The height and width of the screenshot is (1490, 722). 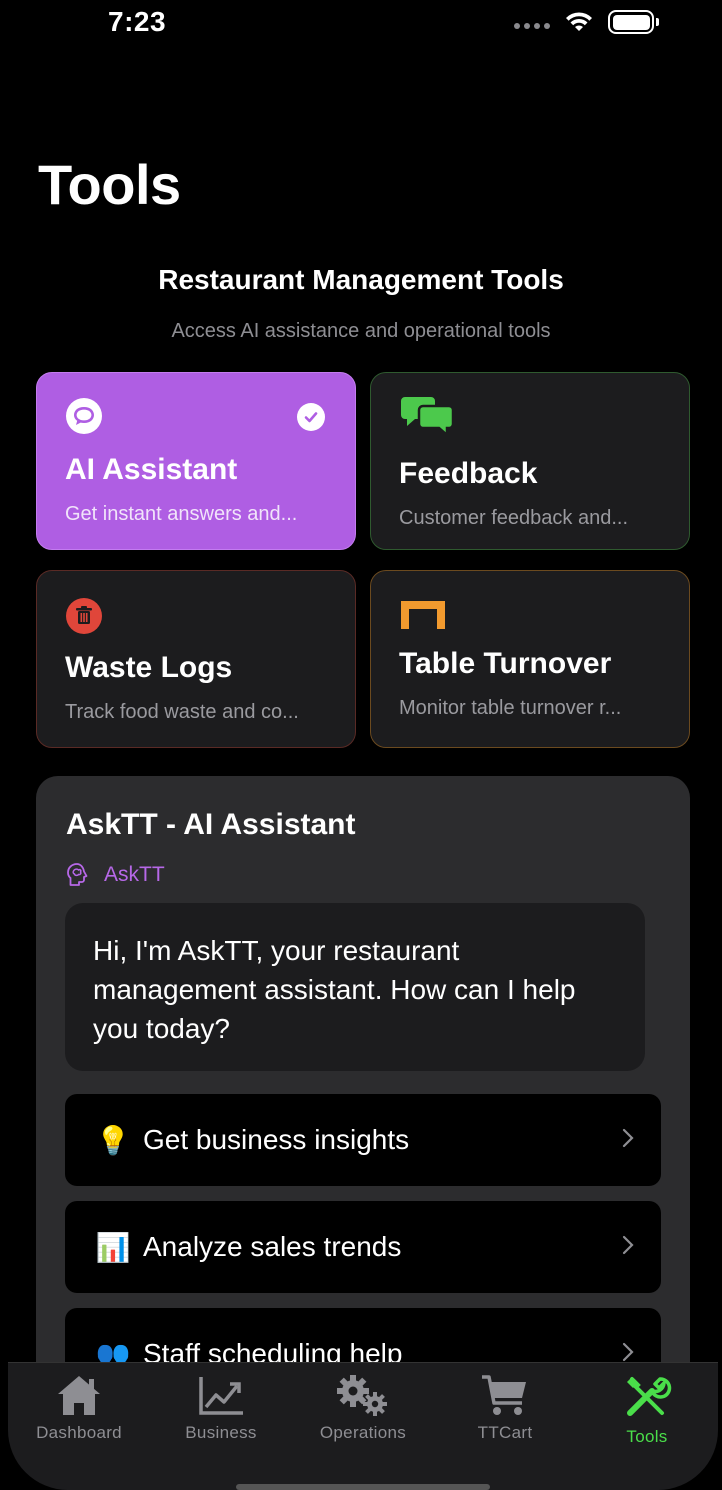 What do you see at coordinates (311, 417) in the screenshot?
I see `selected-check-icon` at bounding box center [311, 417].